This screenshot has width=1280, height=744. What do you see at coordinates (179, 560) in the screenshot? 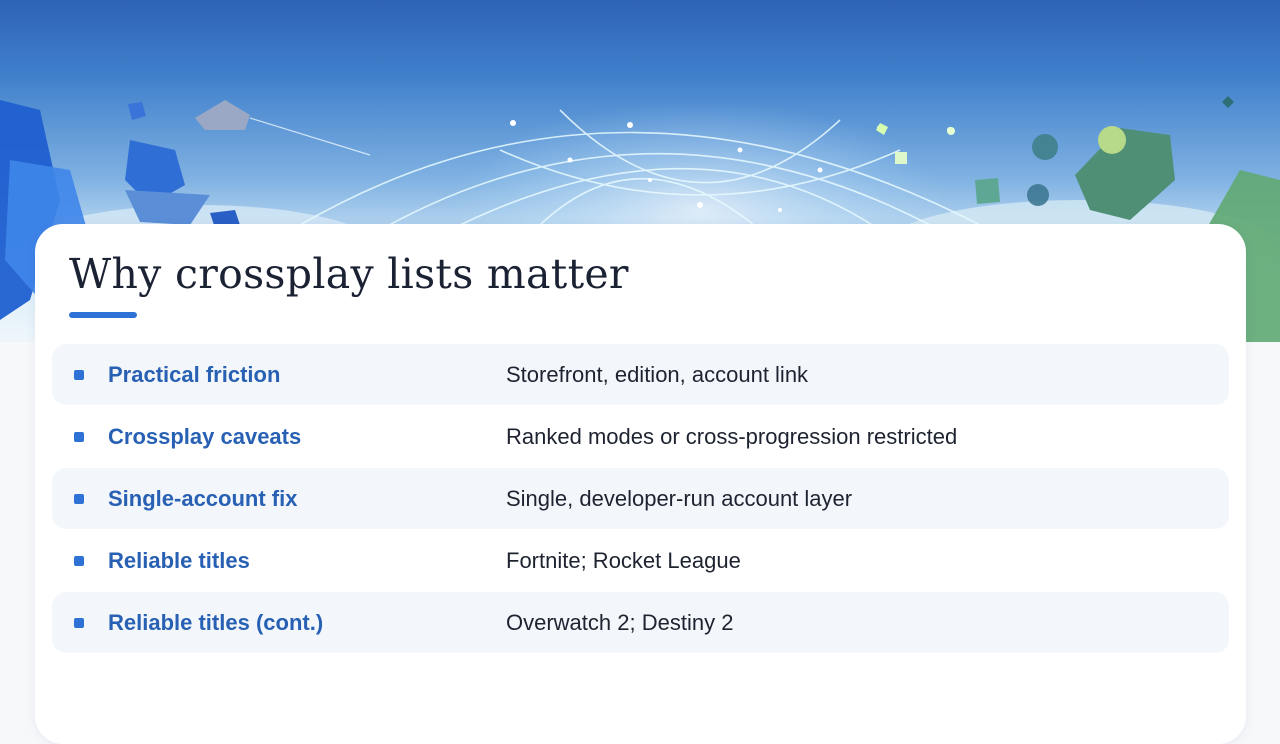
I see `item-label: Reliable titles` at bounding box center [179, 560].